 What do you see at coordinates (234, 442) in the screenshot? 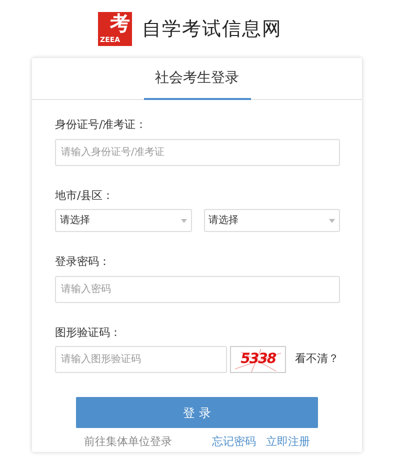
I see `forgot-password-link: 忘记密码` at bounding box center [234, 442].